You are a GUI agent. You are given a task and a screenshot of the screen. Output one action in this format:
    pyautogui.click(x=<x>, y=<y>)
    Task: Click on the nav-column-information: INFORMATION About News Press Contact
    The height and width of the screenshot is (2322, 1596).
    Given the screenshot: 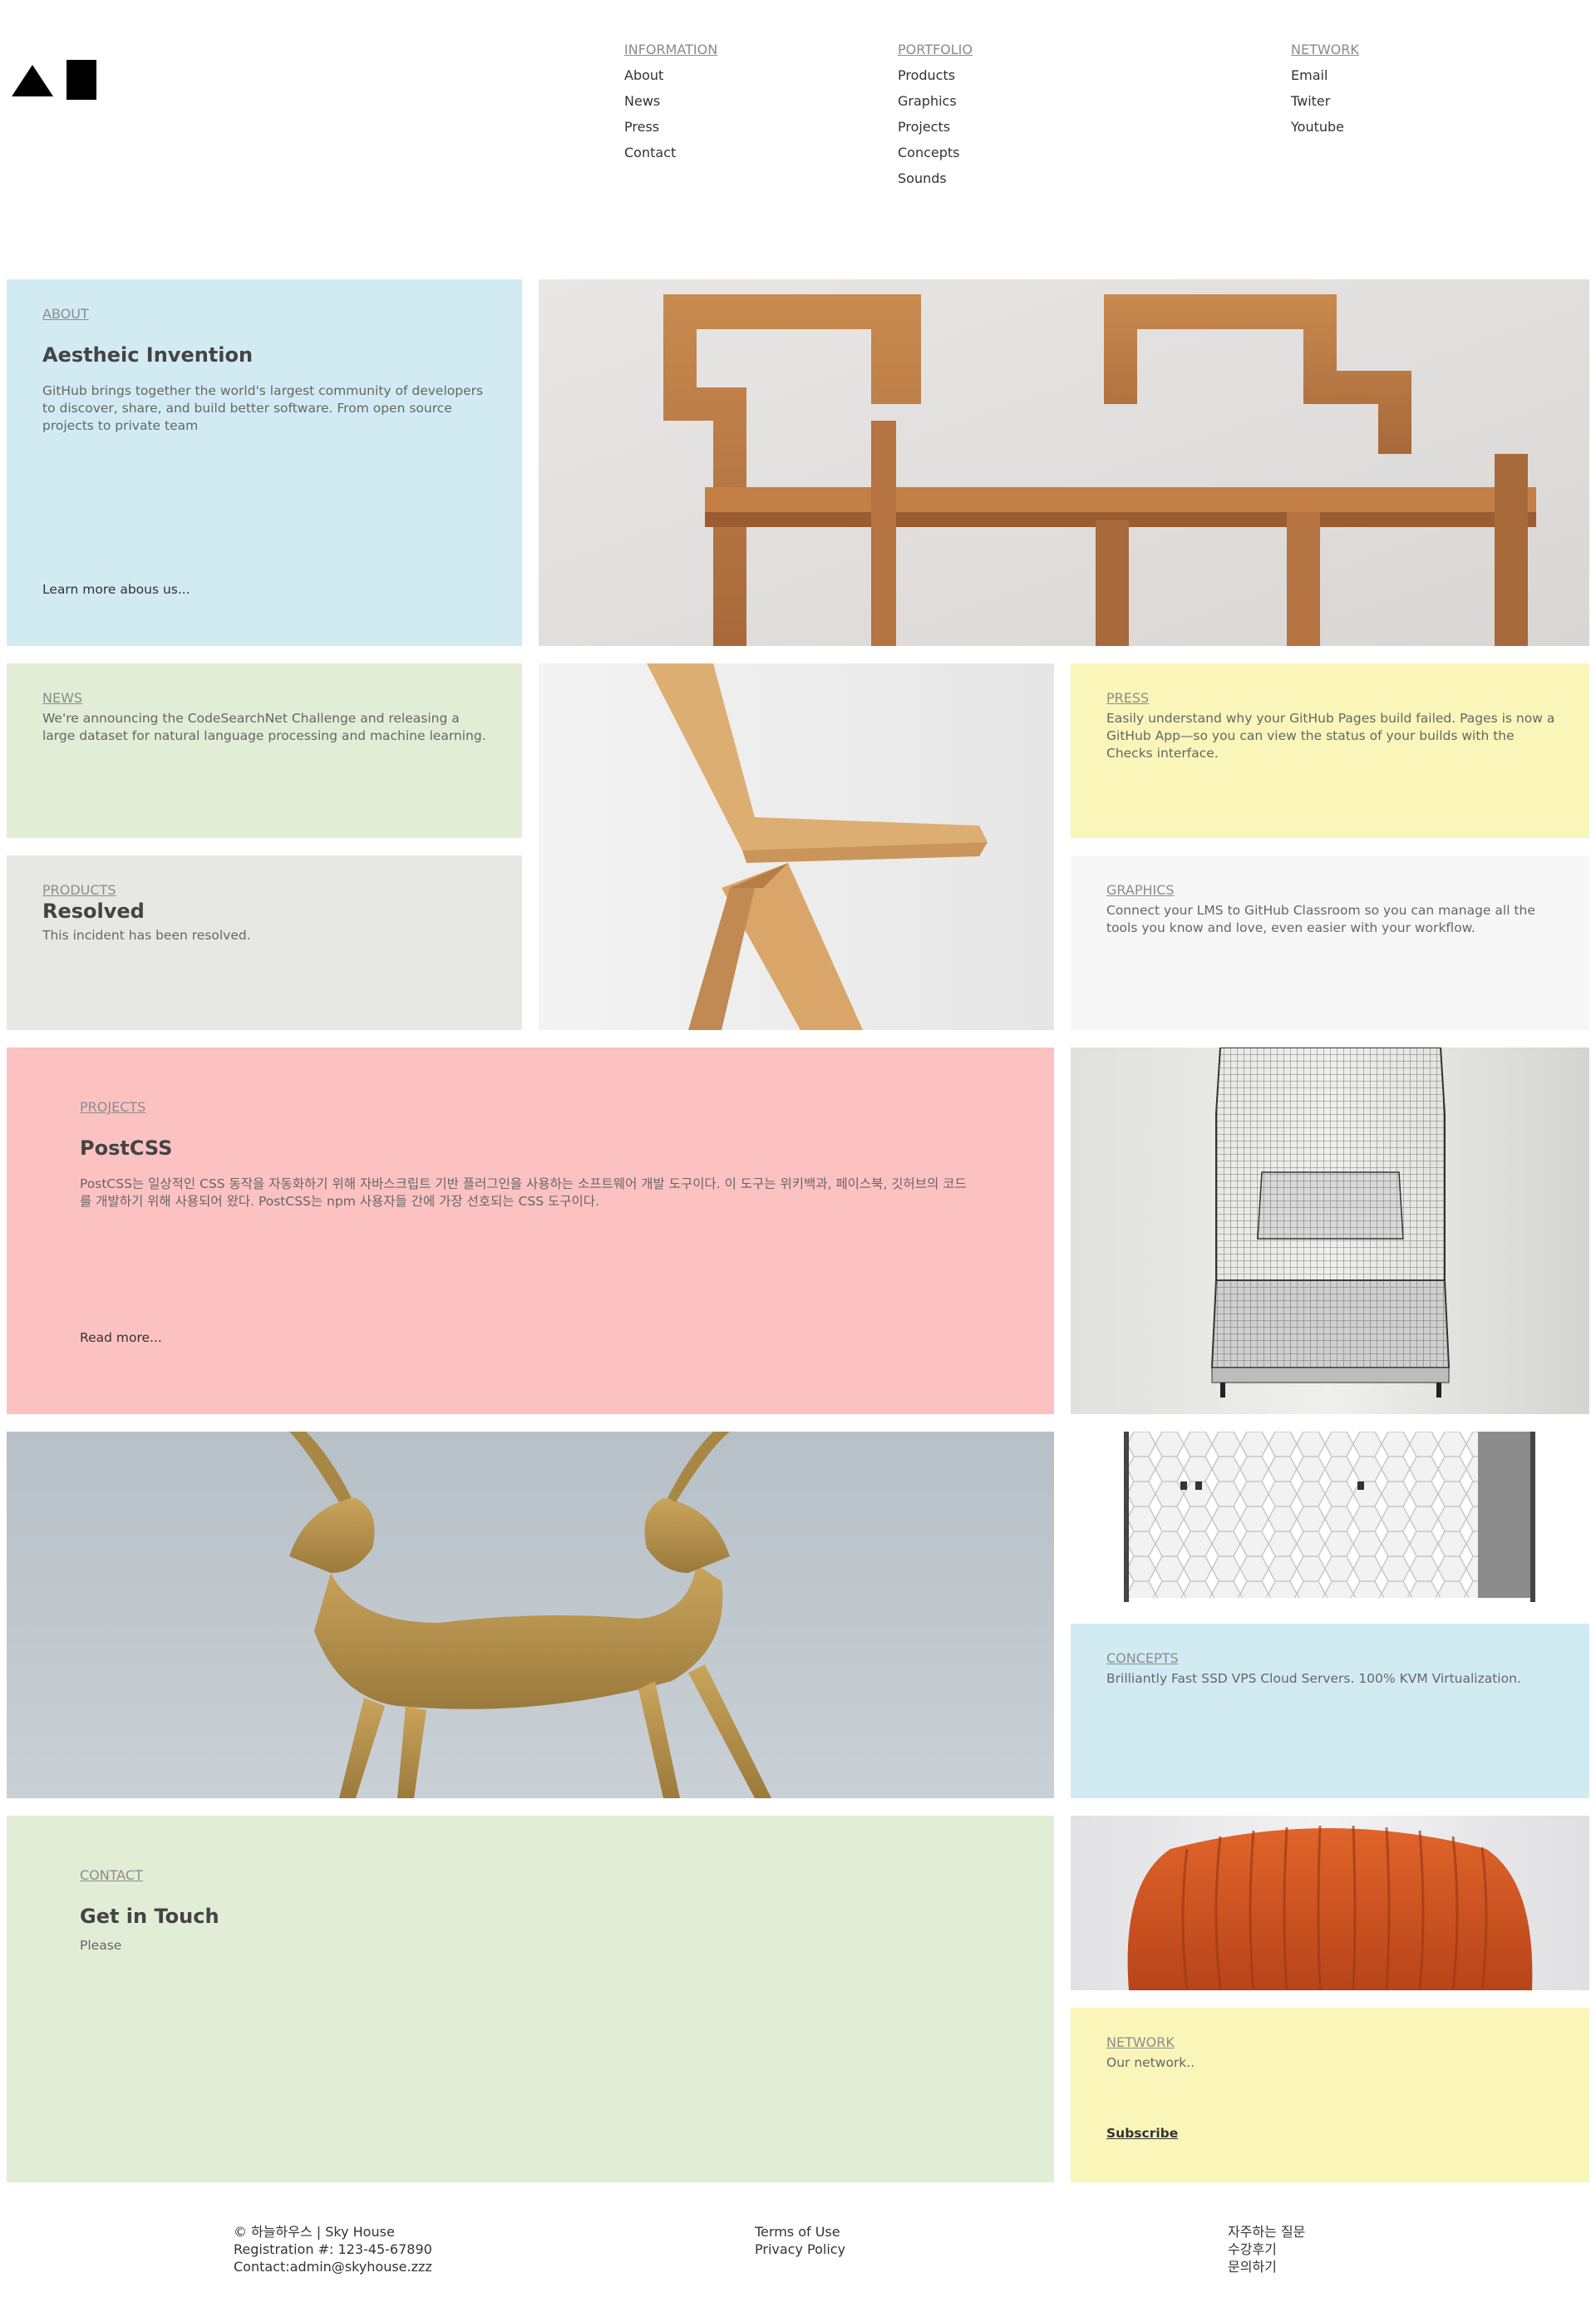 What is the action you would take?
    pyautogui.click(x=670, y=106)
    